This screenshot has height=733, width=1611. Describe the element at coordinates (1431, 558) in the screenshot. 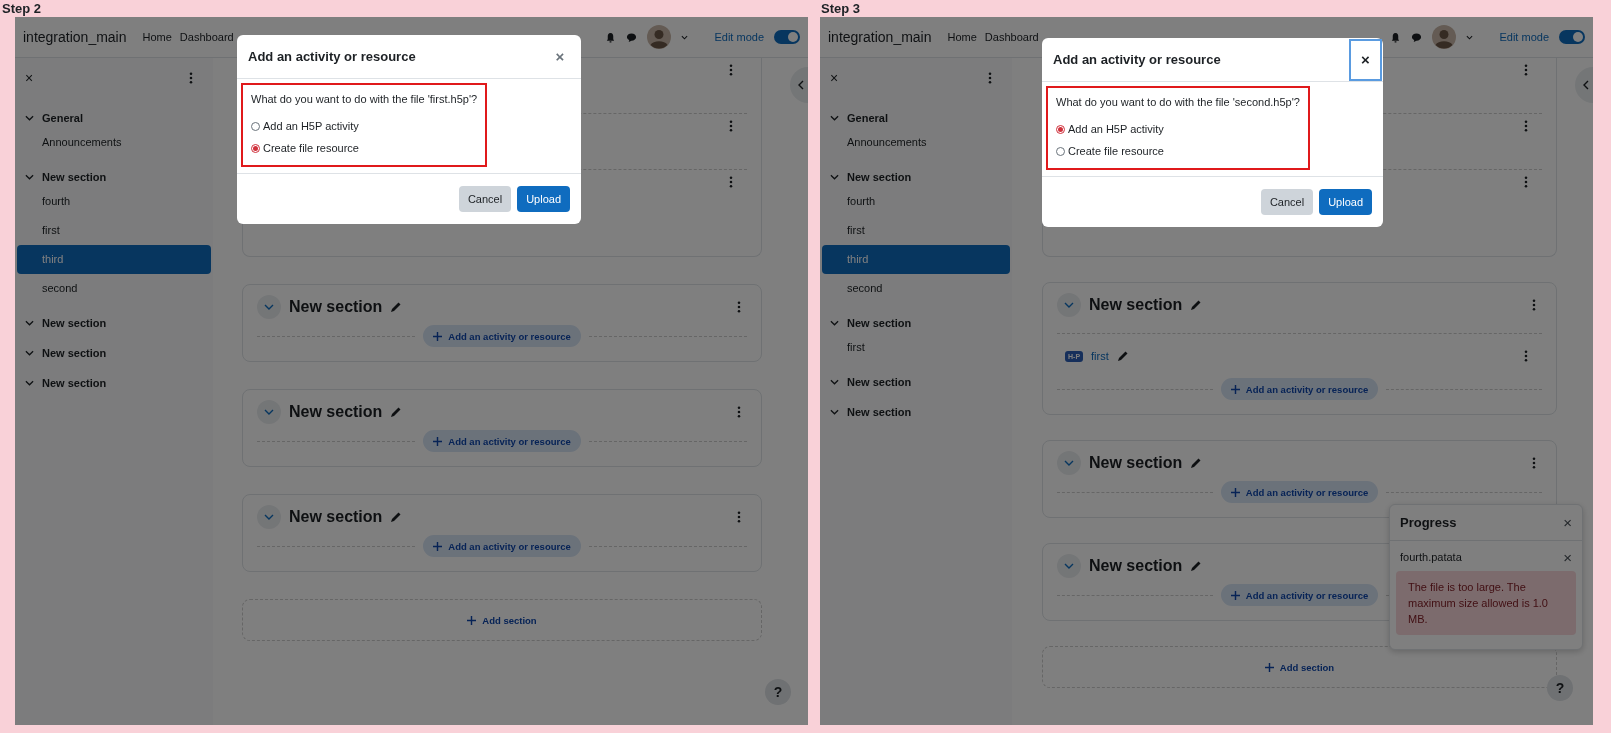

I see `file-name: fourth.patata` at that location.